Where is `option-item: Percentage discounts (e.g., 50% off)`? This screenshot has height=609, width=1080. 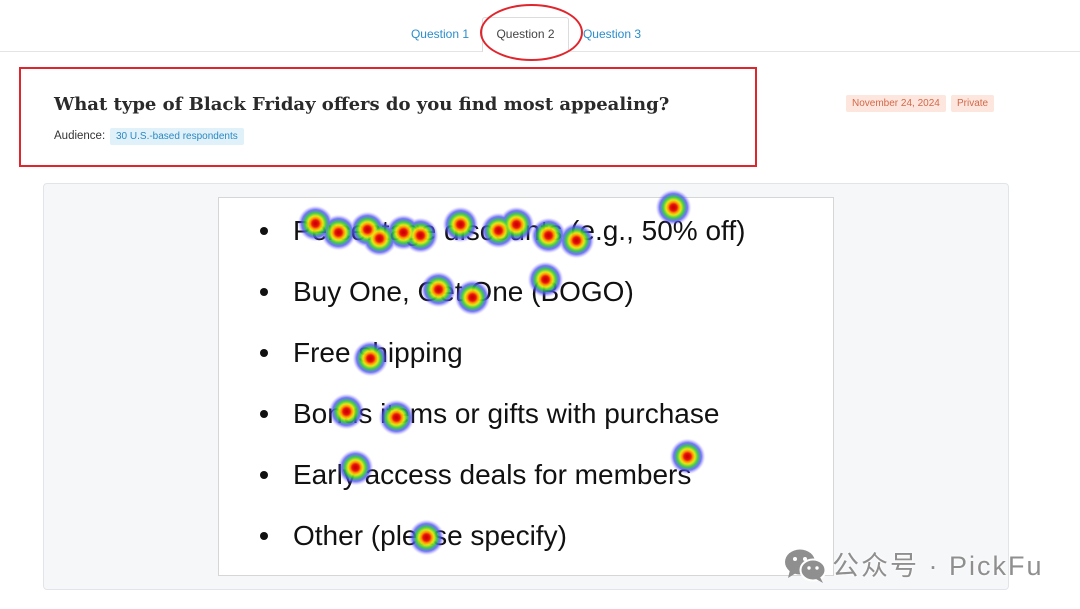
option-item: Percentage discounts (e.g., 50% off) is located at coordinates (526, 230).